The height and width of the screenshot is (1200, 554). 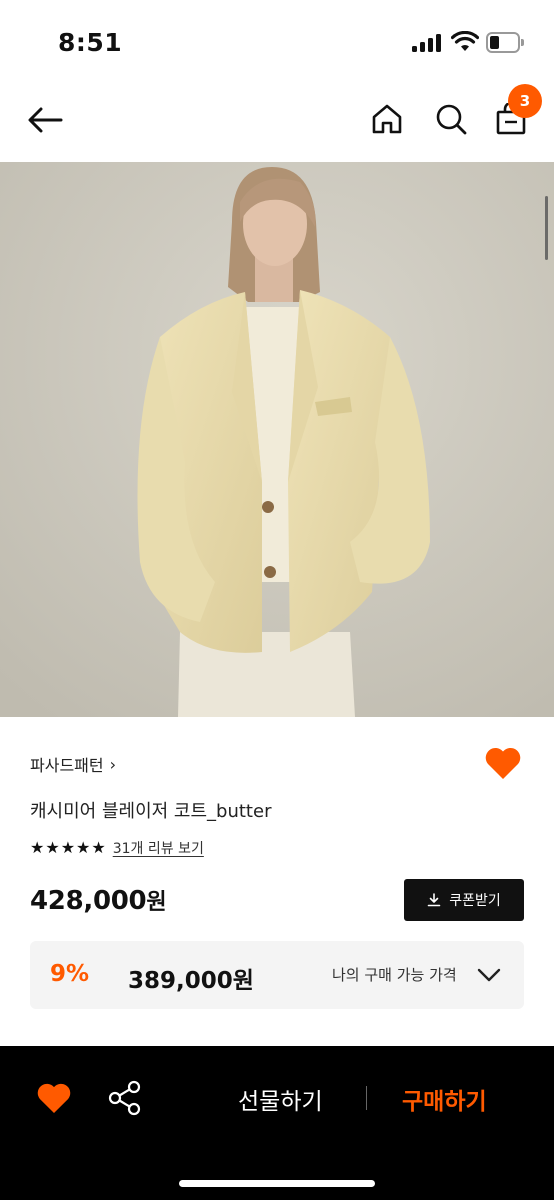 What do you see at coordinates (277, 40) in the screenshot?
I see `status-bar: 8:51` at bounding box center [277, 40].